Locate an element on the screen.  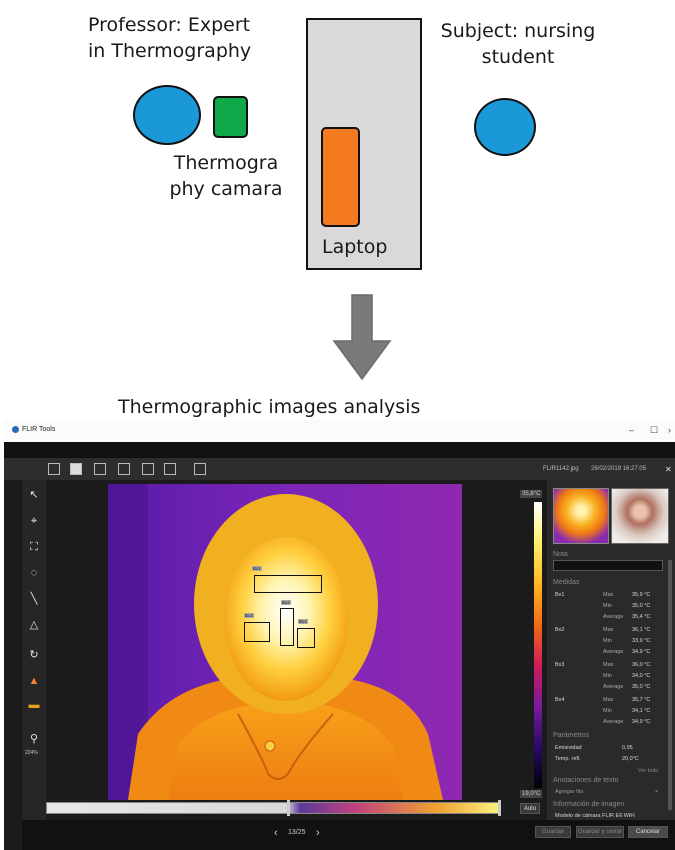
measurements-heading: Medidas is located at coordinates (566, 582).